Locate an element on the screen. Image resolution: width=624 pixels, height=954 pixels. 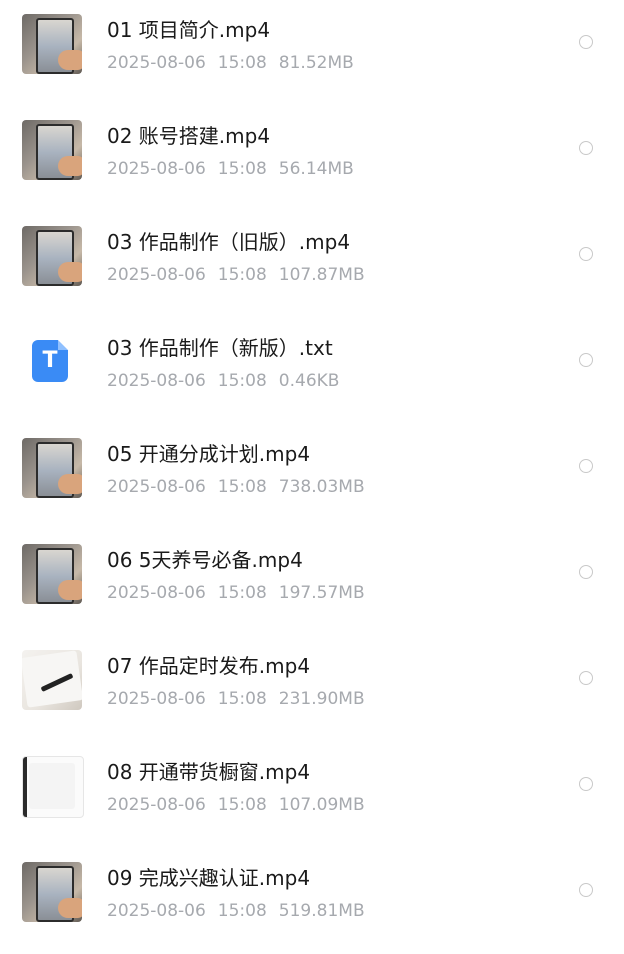
file-row: 05 开通分成计划.mp4 2025-08-06 15:08 738.03MB is located at coordinates (312, 477).